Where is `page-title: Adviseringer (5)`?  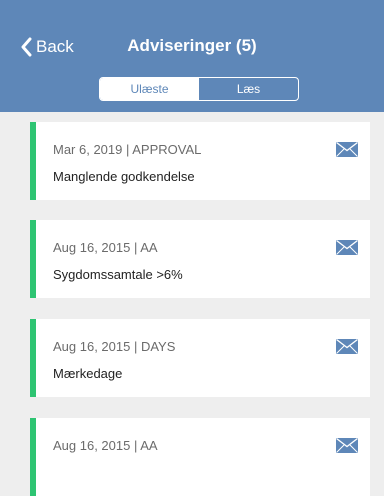
page-title: Adviseringer (5) is located at coordinates (192, 45).